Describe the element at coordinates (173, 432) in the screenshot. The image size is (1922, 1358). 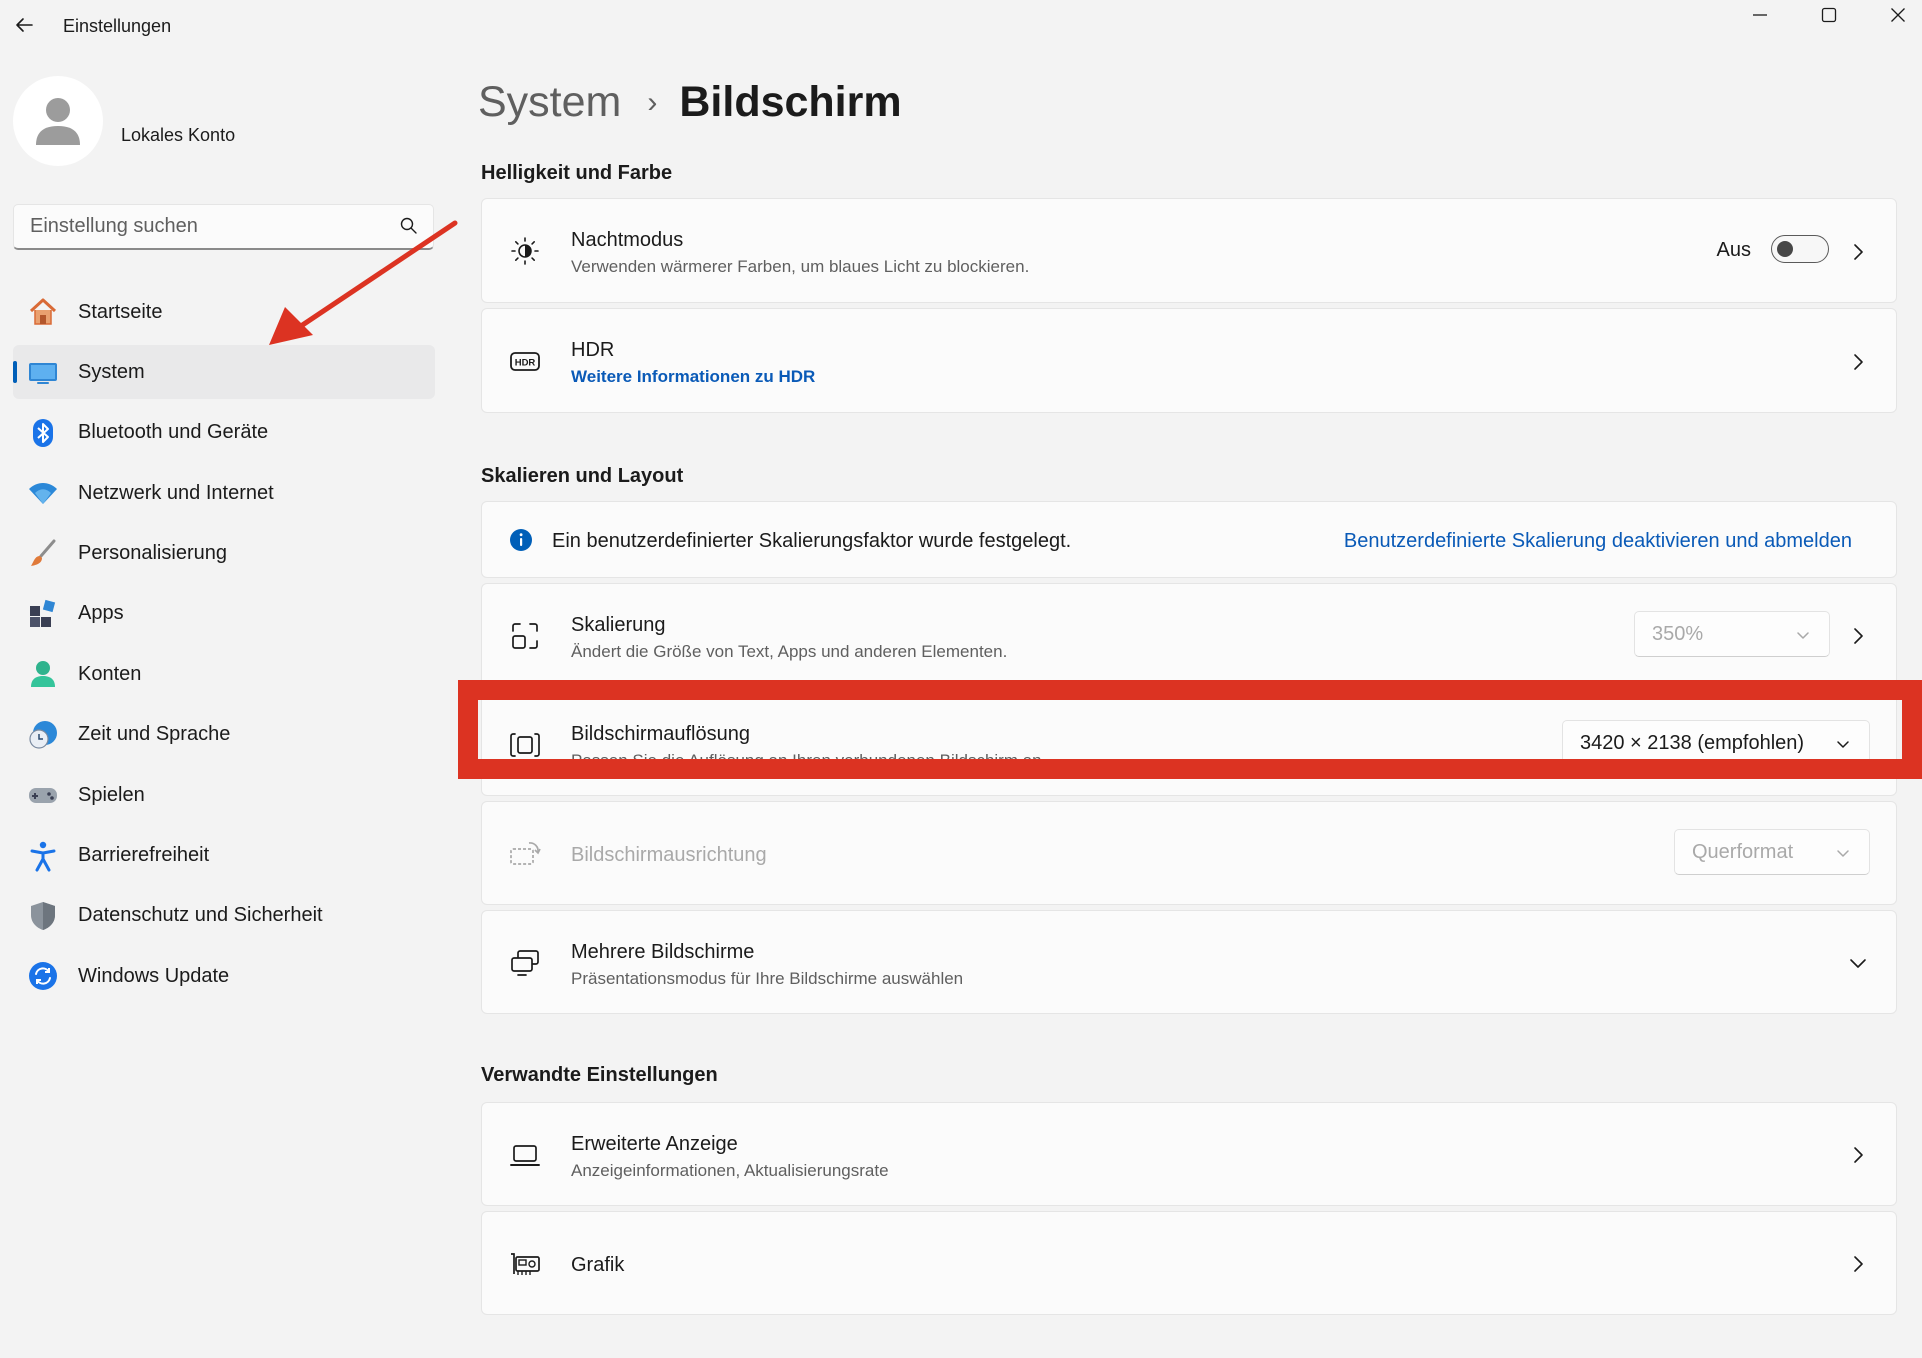
I see `sidebar-item-label: Bluetooth und Geräte` at that location.